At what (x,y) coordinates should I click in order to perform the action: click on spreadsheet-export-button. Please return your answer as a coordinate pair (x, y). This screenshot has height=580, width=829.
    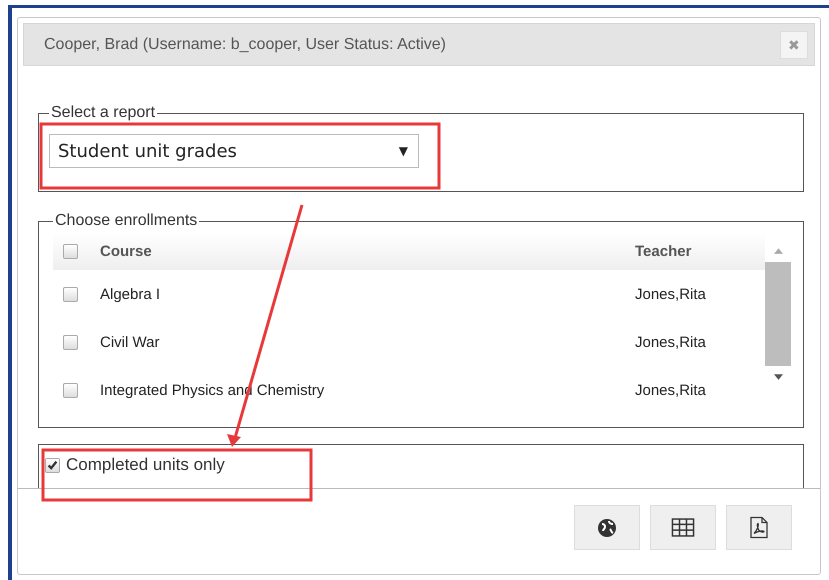
    Looking at the image, I should click on (683, 527).